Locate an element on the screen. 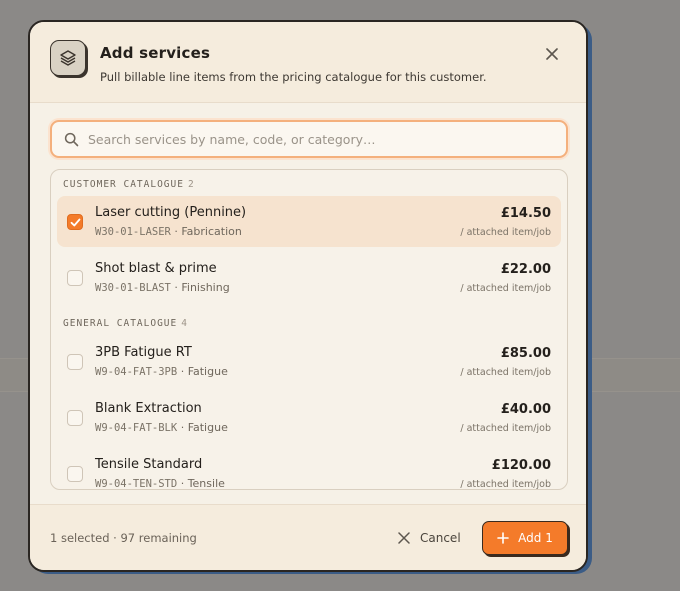 This screenshot has height=591, width=680. service-name: Shot blast & prime is located at coordinates (156, 268).